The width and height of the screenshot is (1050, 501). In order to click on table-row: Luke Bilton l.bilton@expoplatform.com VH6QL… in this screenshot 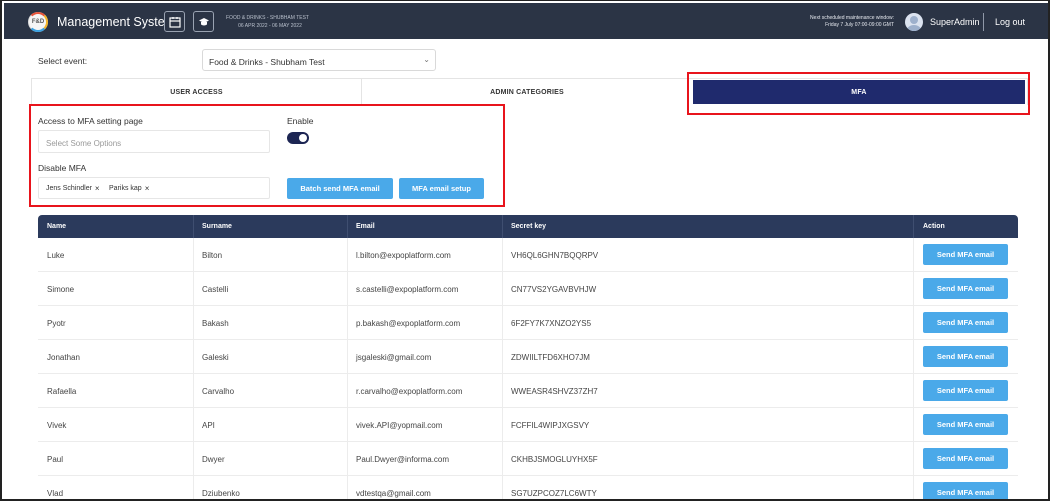, I will do `click(528, 255)`.